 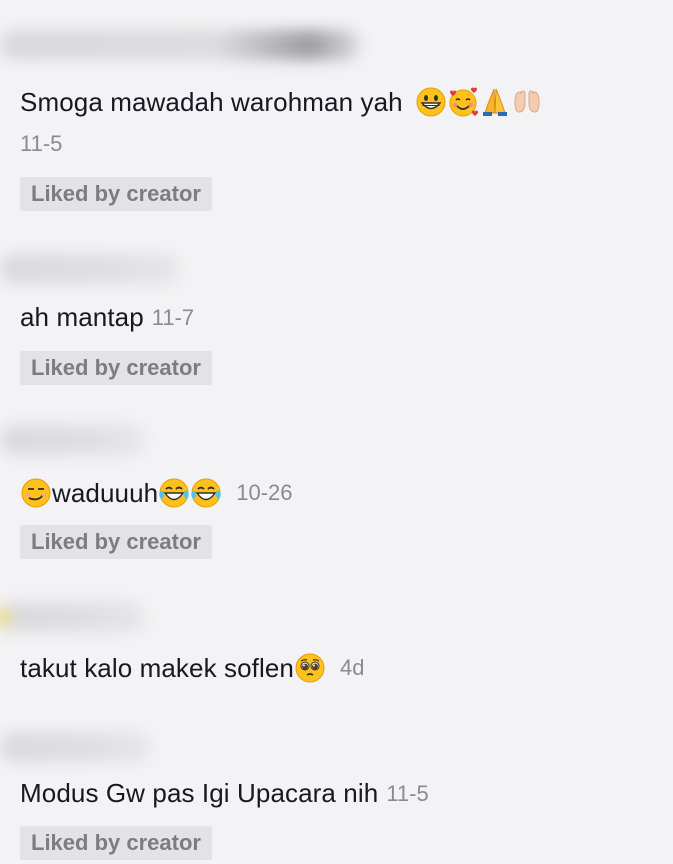 I want to click on comment-line: Smoga mawadah warohman yah, so click(x=281, y=102).